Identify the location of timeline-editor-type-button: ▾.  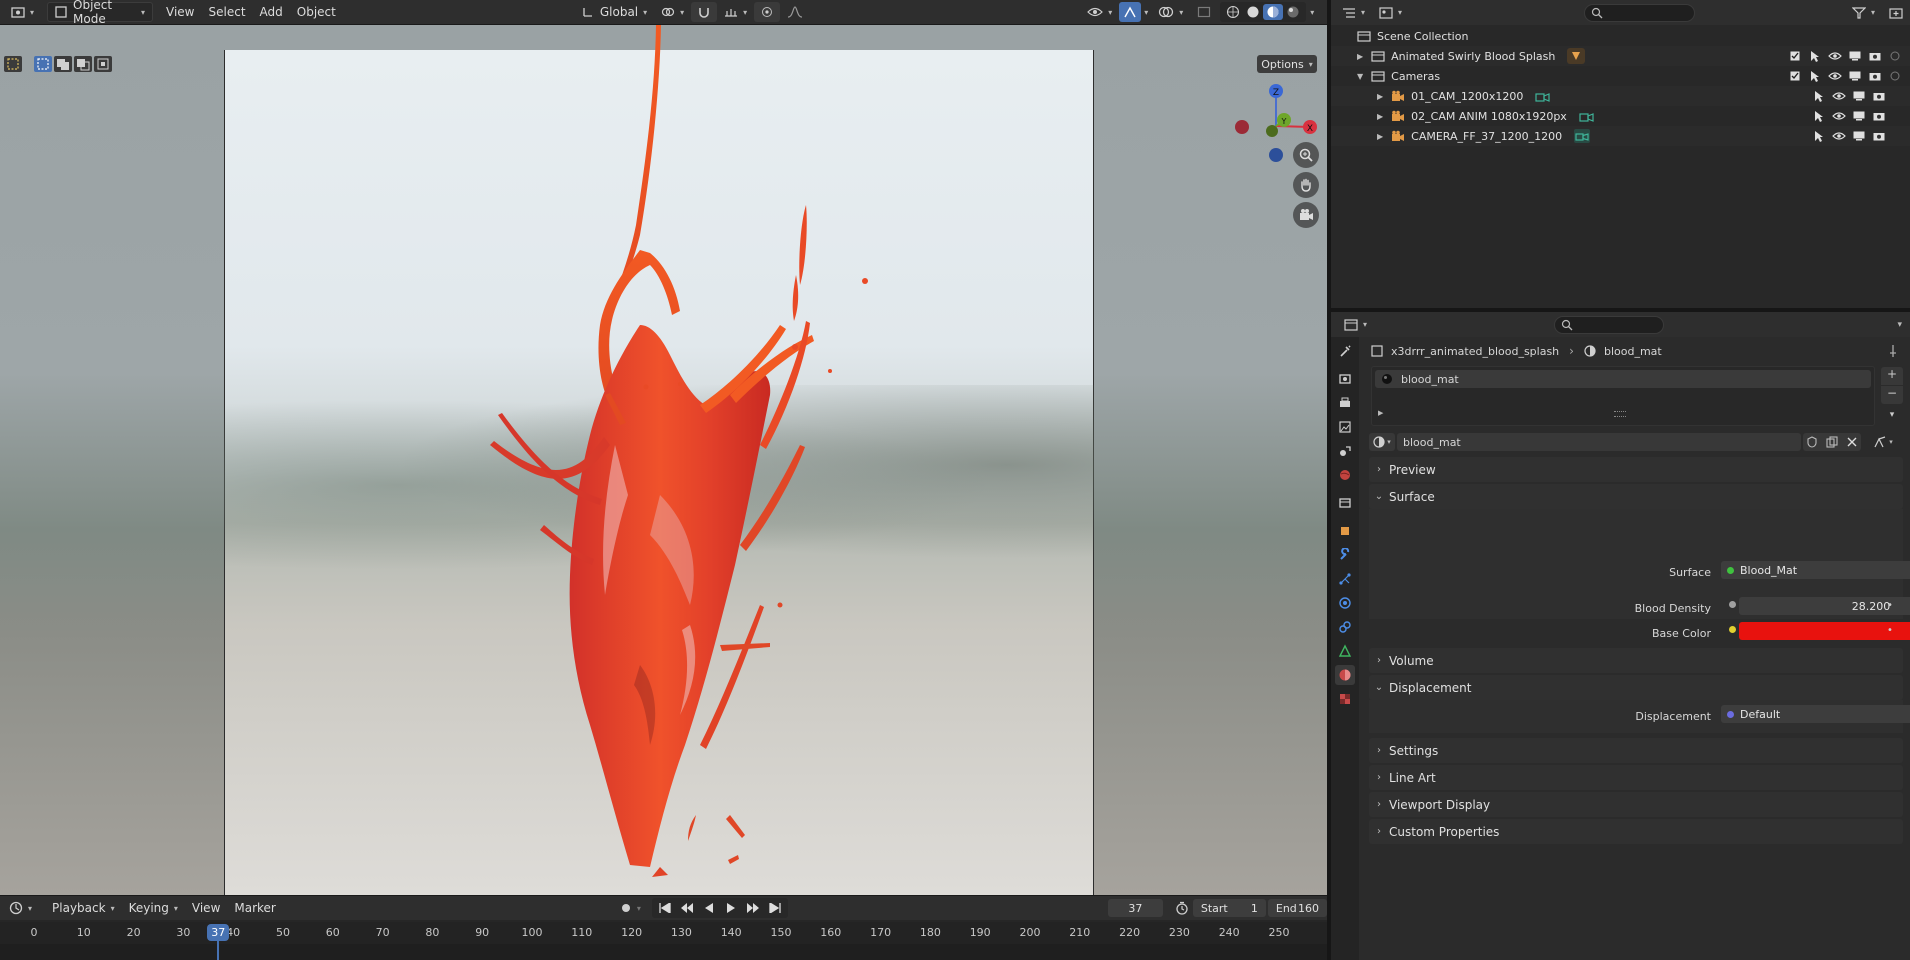
(20, 908).